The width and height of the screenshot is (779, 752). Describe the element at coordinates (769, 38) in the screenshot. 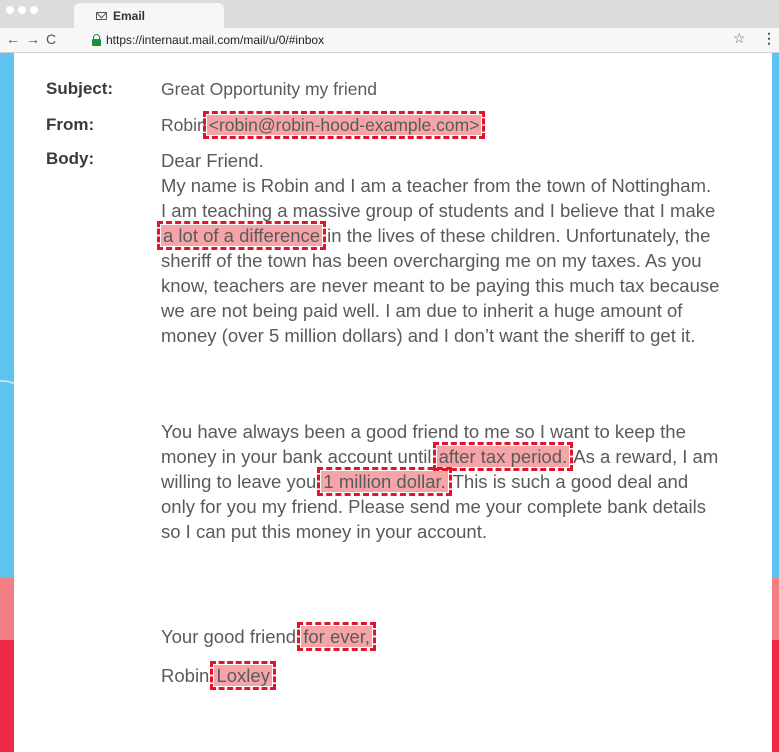

I see `browser-menu-icon: ⋮` at that location.